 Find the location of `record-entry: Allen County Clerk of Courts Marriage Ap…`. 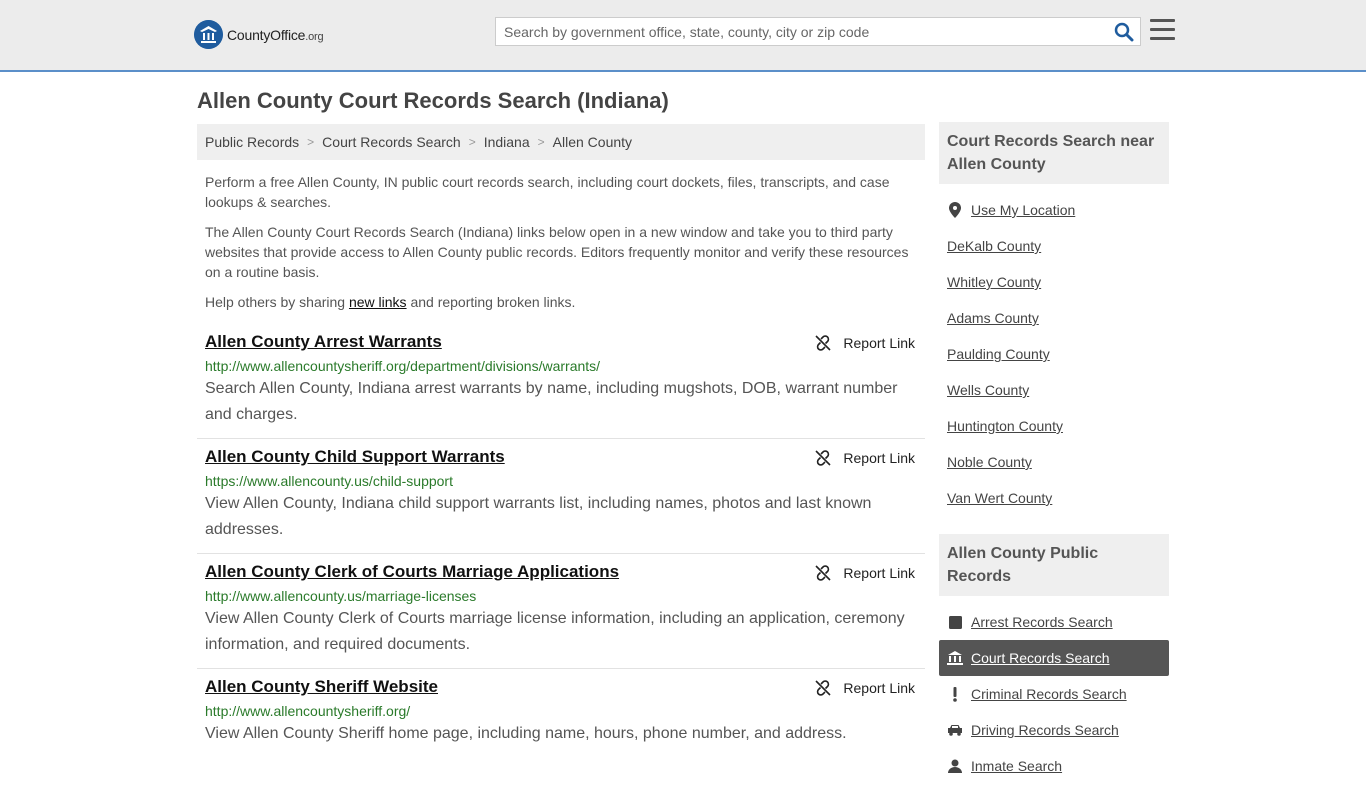

record-entry: Allen County Clerk of Courts Marriage Ap… is located at coordinates (561, 611).